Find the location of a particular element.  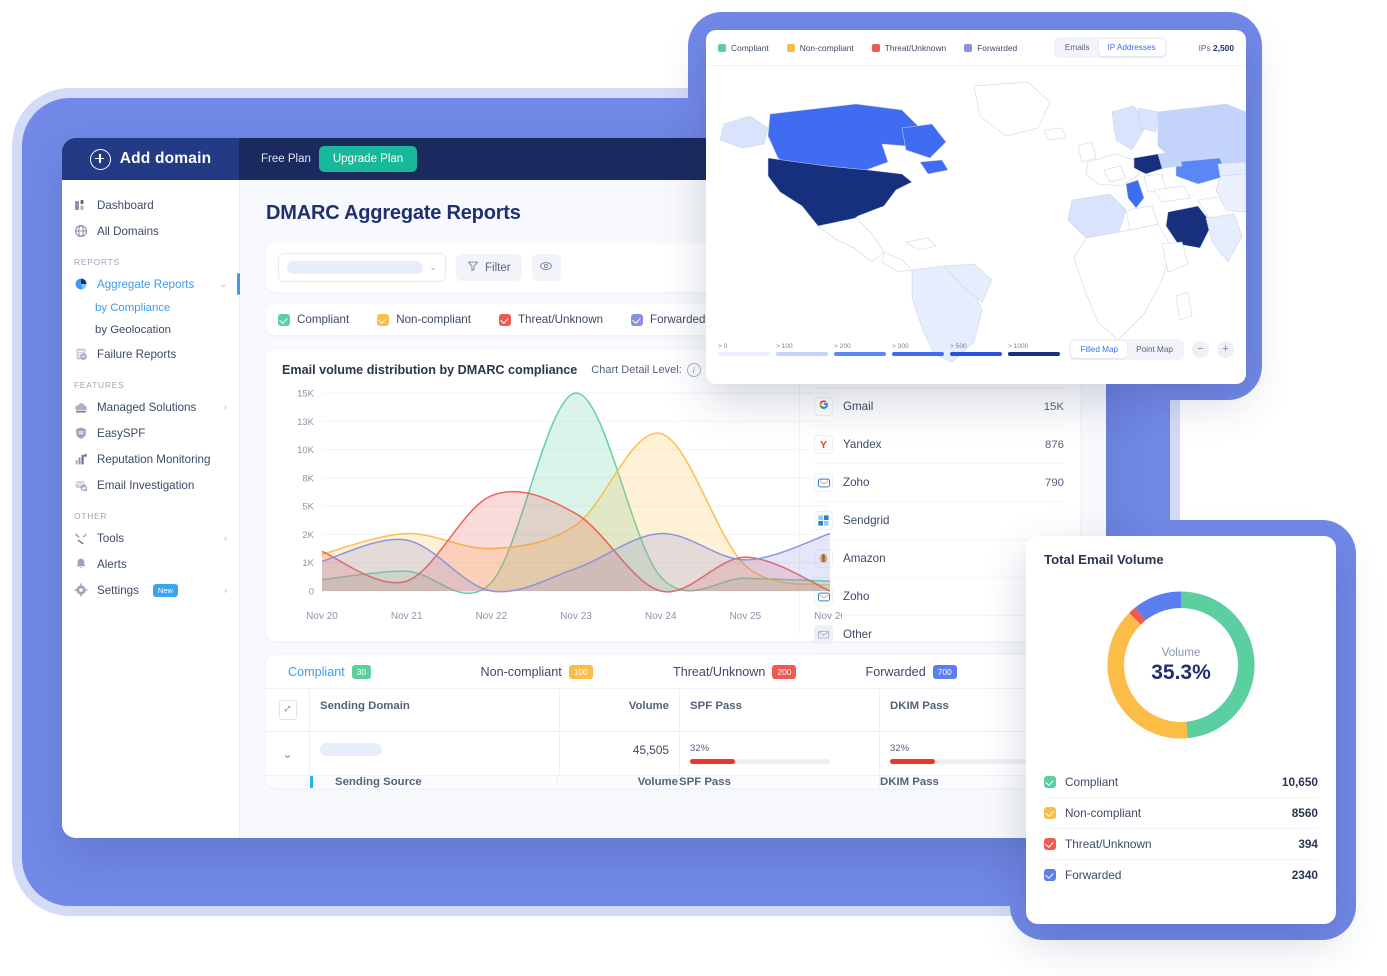

sidebar-item-label: Dashboard is located at coordinates (125, 205).